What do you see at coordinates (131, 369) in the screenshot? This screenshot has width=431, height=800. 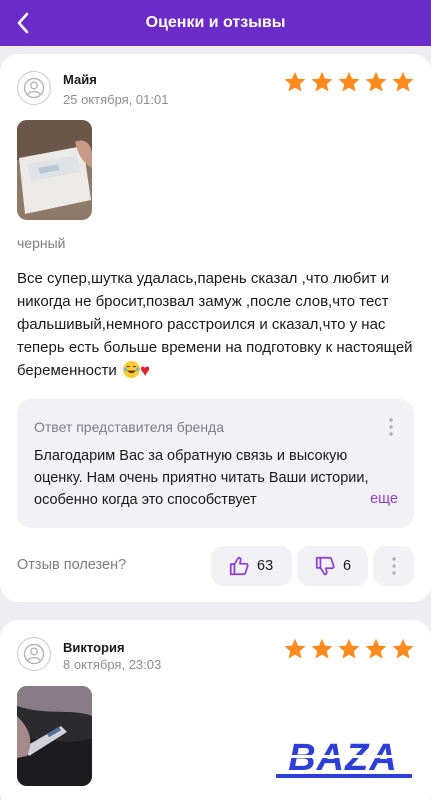 I see `laughing-emoji-icon` at bounding box center [131, 369].